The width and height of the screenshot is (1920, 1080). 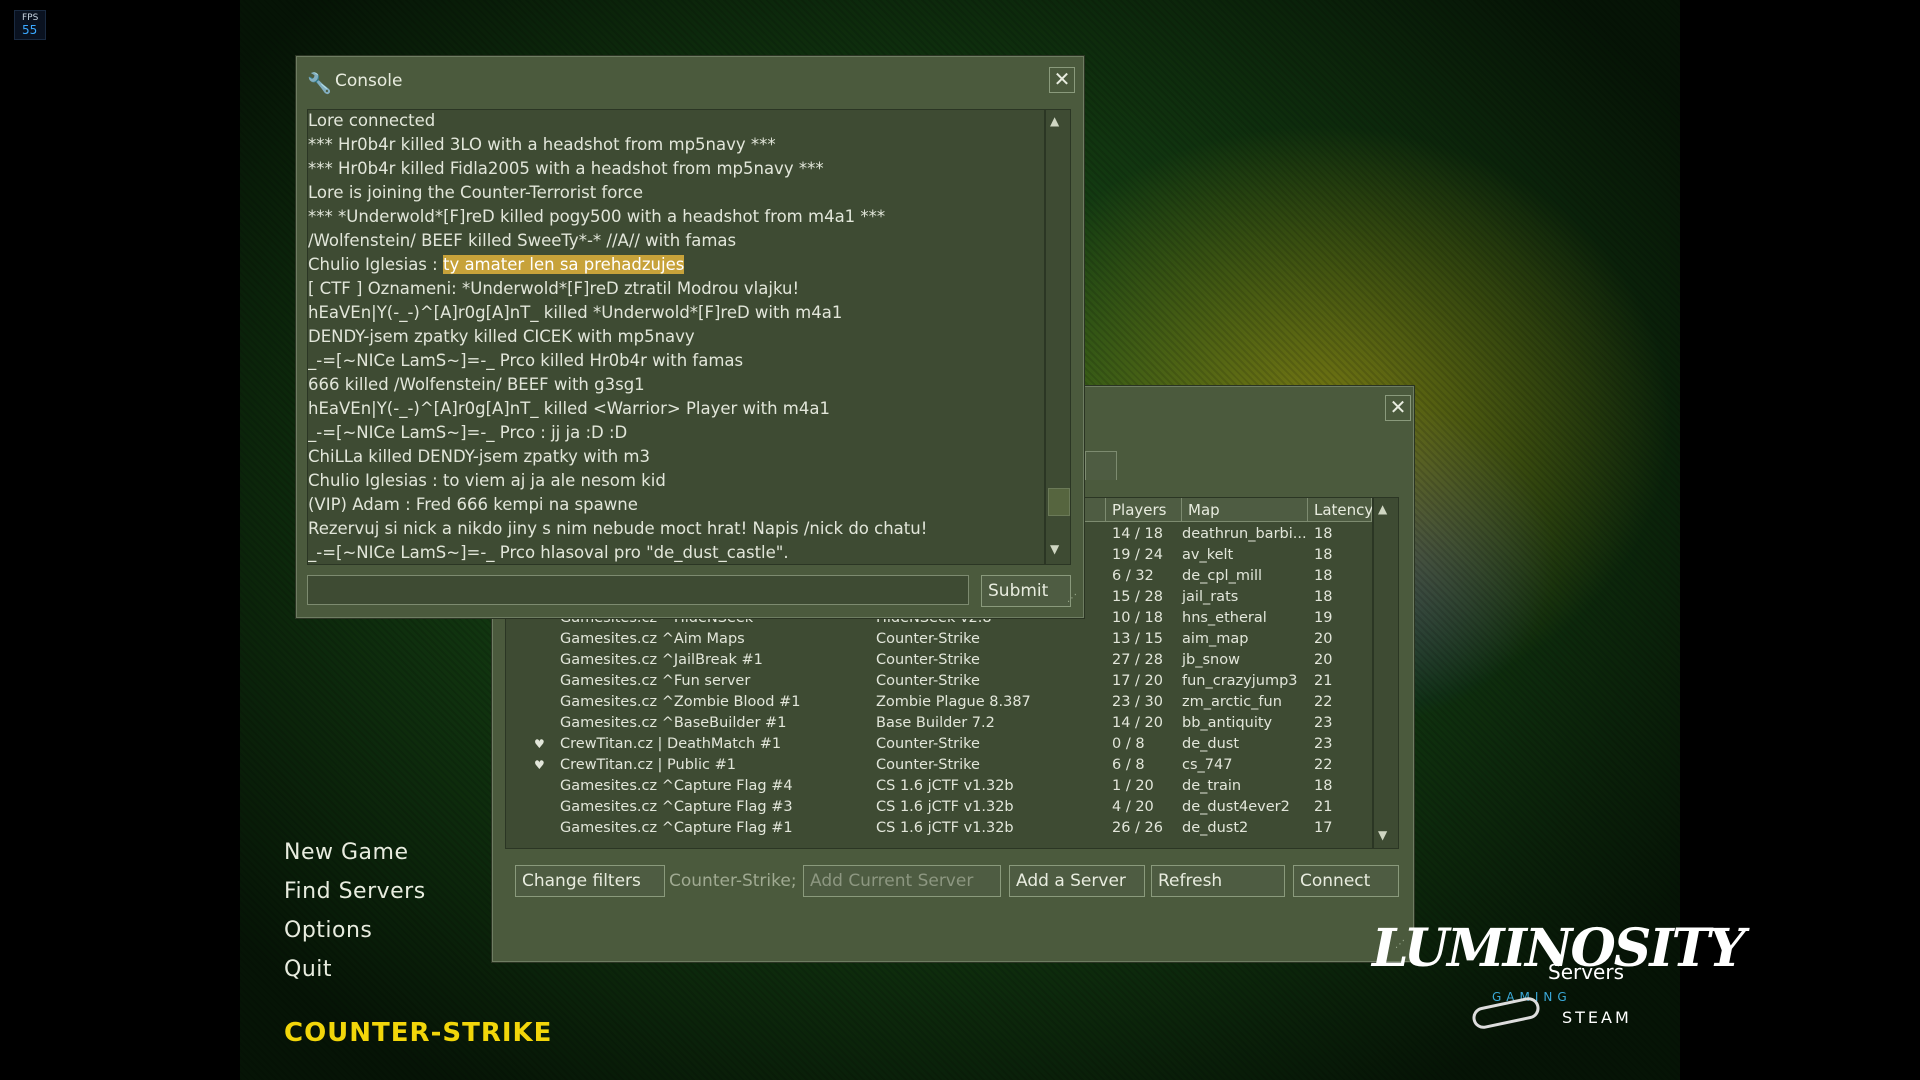 I want to click on console-titlebar: 🔧 Console, so click(x=690, y=79).